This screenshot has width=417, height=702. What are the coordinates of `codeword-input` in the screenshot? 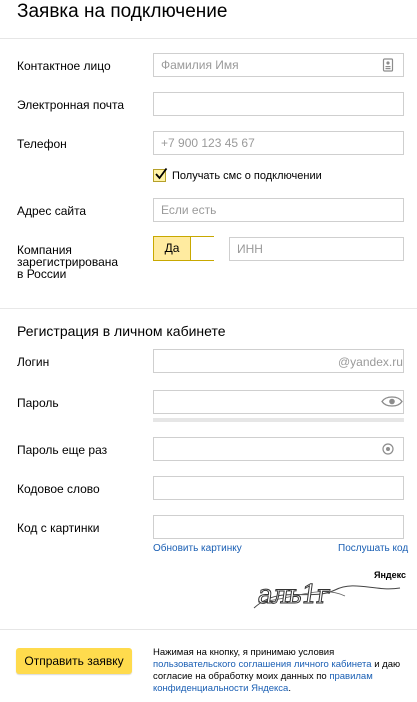 It's located at (278, 488).